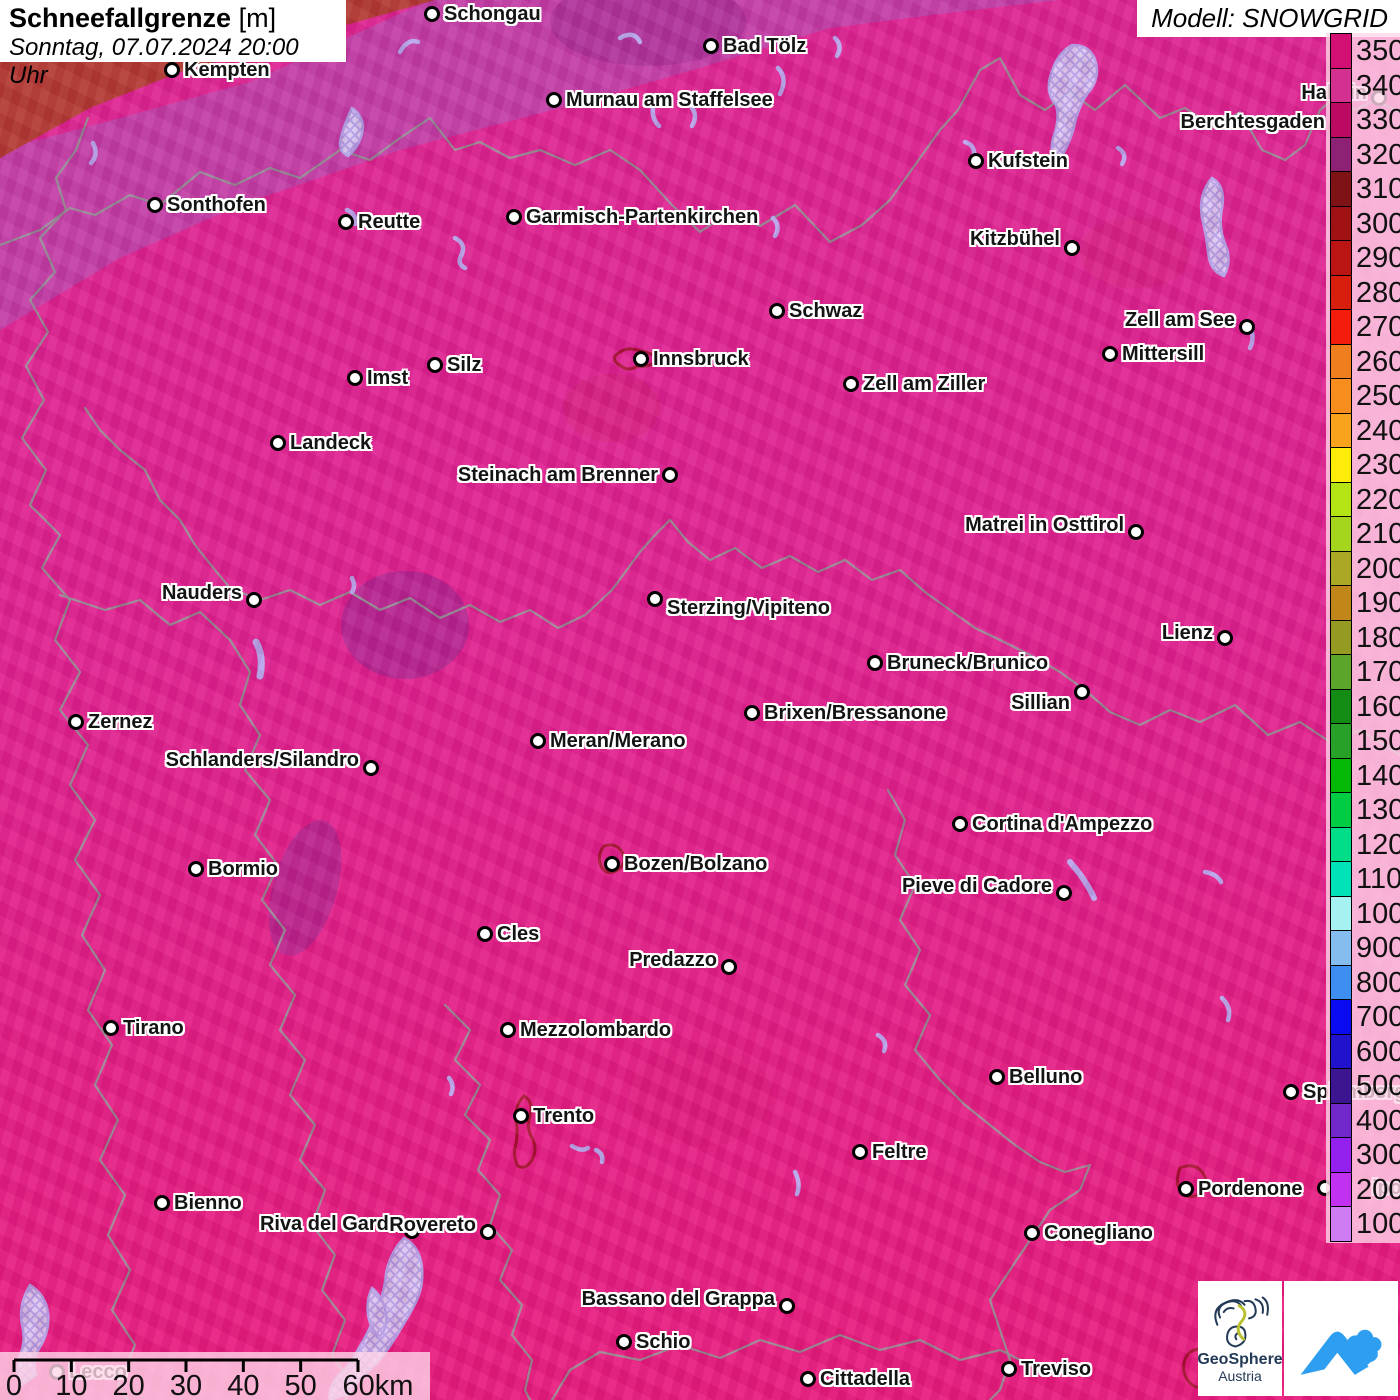  Describe the element at coordinates (201, 593) in the screenshot. I see `city-label: Nauders` at that location.